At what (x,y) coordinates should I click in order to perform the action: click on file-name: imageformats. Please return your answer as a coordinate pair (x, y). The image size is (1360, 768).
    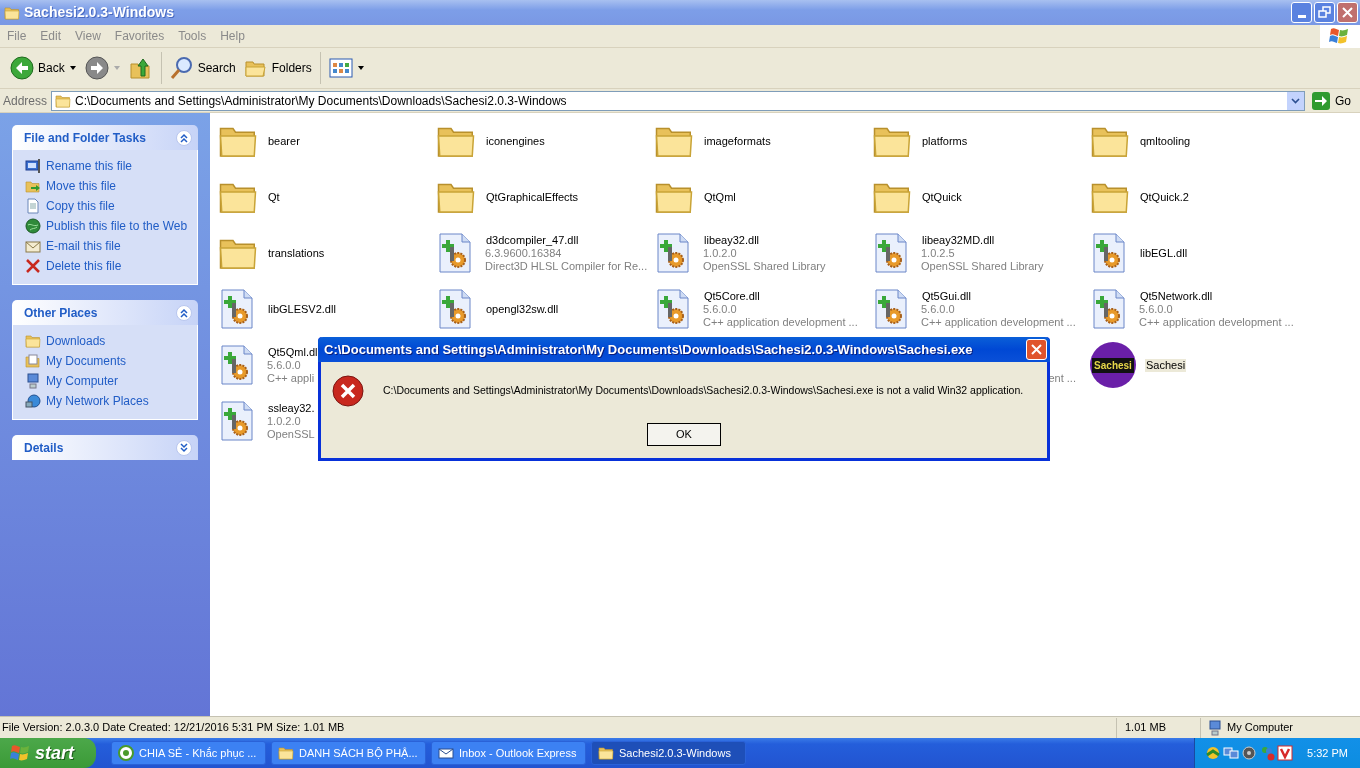
    Looking at the image, I should click on (737, 141).